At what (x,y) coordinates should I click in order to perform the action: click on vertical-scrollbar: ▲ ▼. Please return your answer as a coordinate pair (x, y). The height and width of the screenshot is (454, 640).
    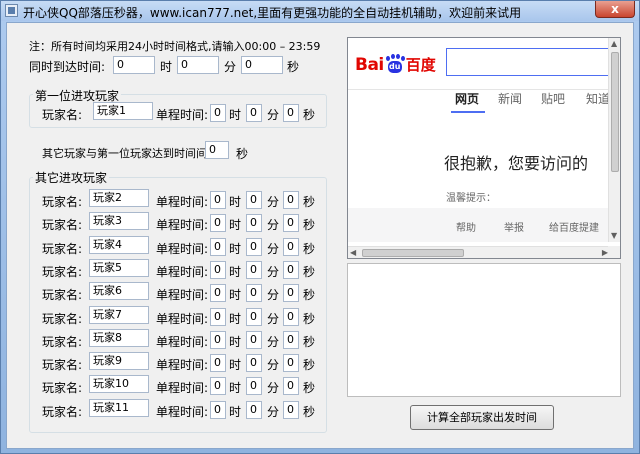
    Looking at the image, I should click on (614, 140).